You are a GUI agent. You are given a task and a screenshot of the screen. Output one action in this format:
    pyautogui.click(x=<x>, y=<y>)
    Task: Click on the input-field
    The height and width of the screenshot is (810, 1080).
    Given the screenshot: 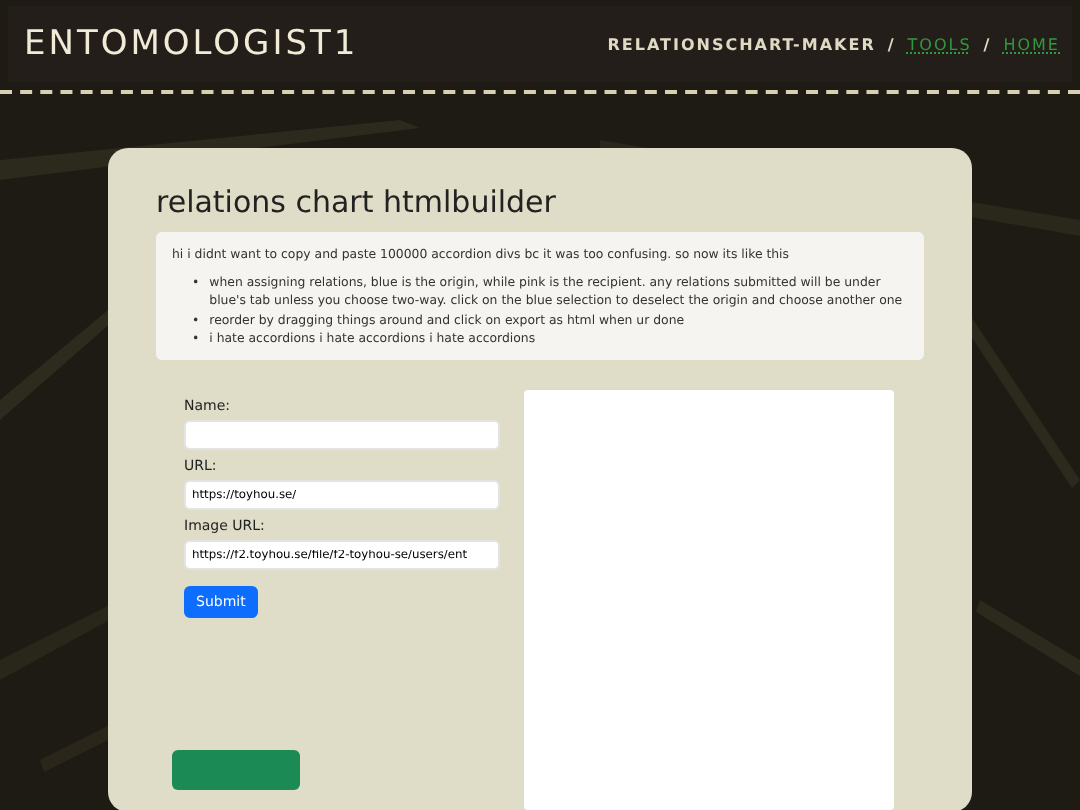 What is the action you would take?
    pyautogui.click(x=342, y=435)
    